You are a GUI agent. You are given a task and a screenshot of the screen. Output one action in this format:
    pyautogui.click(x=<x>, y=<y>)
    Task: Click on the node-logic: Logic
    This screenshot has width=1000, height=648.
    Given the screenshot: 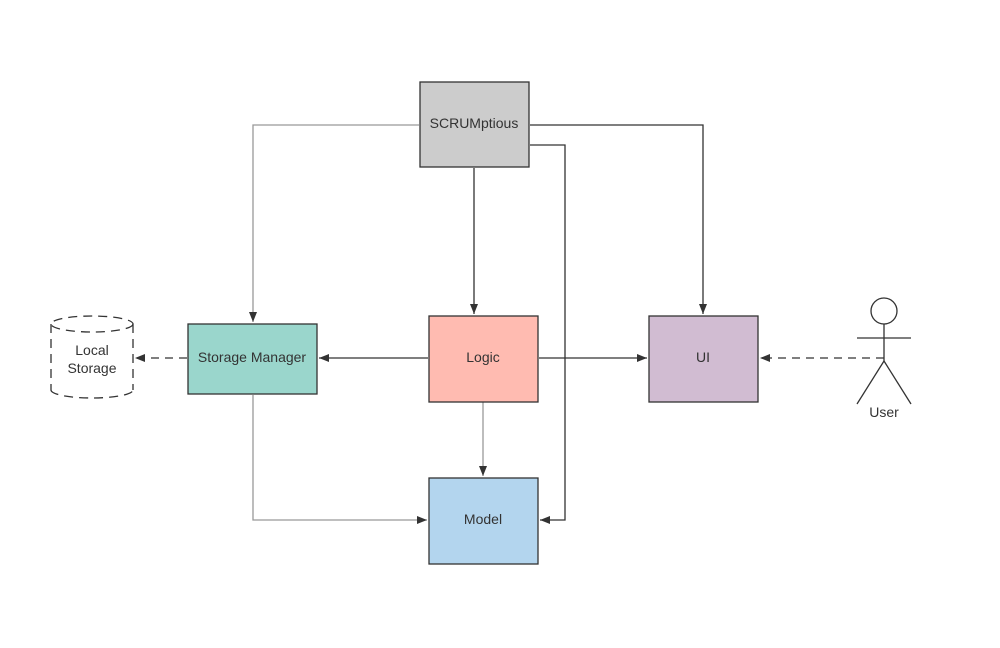 What is the action you would take?
    pyautogui.click(x=483, y=359)
    